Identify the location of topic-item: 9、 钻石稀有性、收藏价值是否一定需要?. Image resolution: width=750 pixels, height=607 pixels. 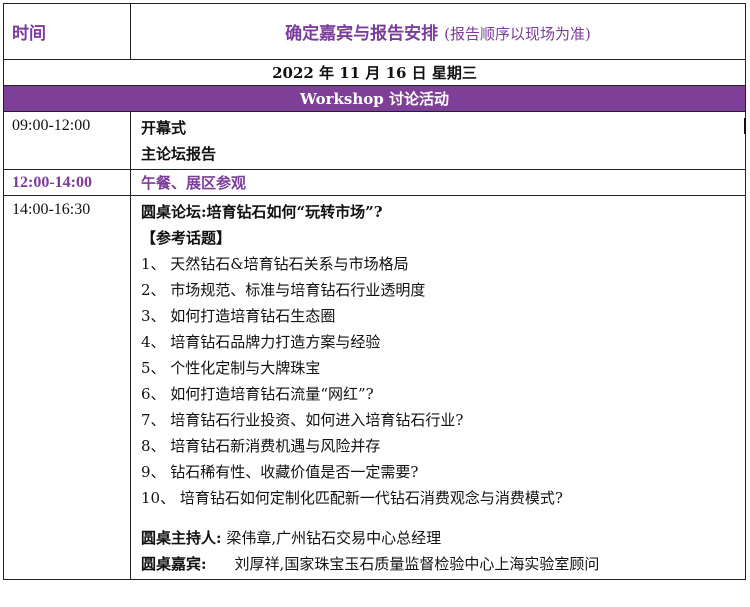
(280, 472).